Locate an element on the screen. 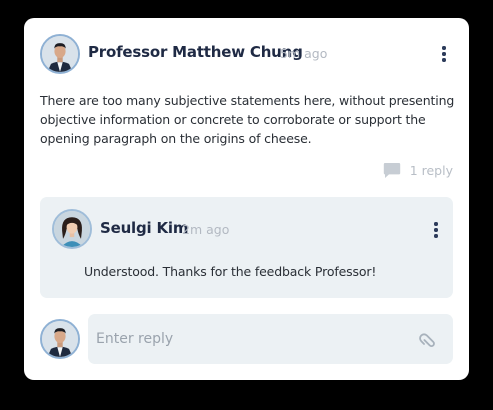 Image resolution: width=493 pixels, height=410 pixels. chat-bubble-icon is located at coordinates (392, 170).